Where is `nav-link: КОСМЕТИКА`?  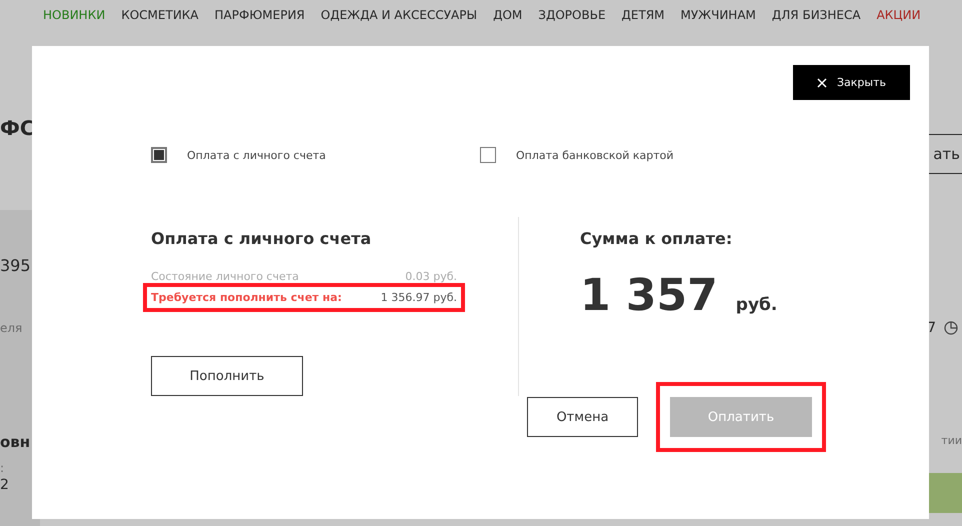 nav-link: КОСМЕТИКА is located at coordinates (160, 19).